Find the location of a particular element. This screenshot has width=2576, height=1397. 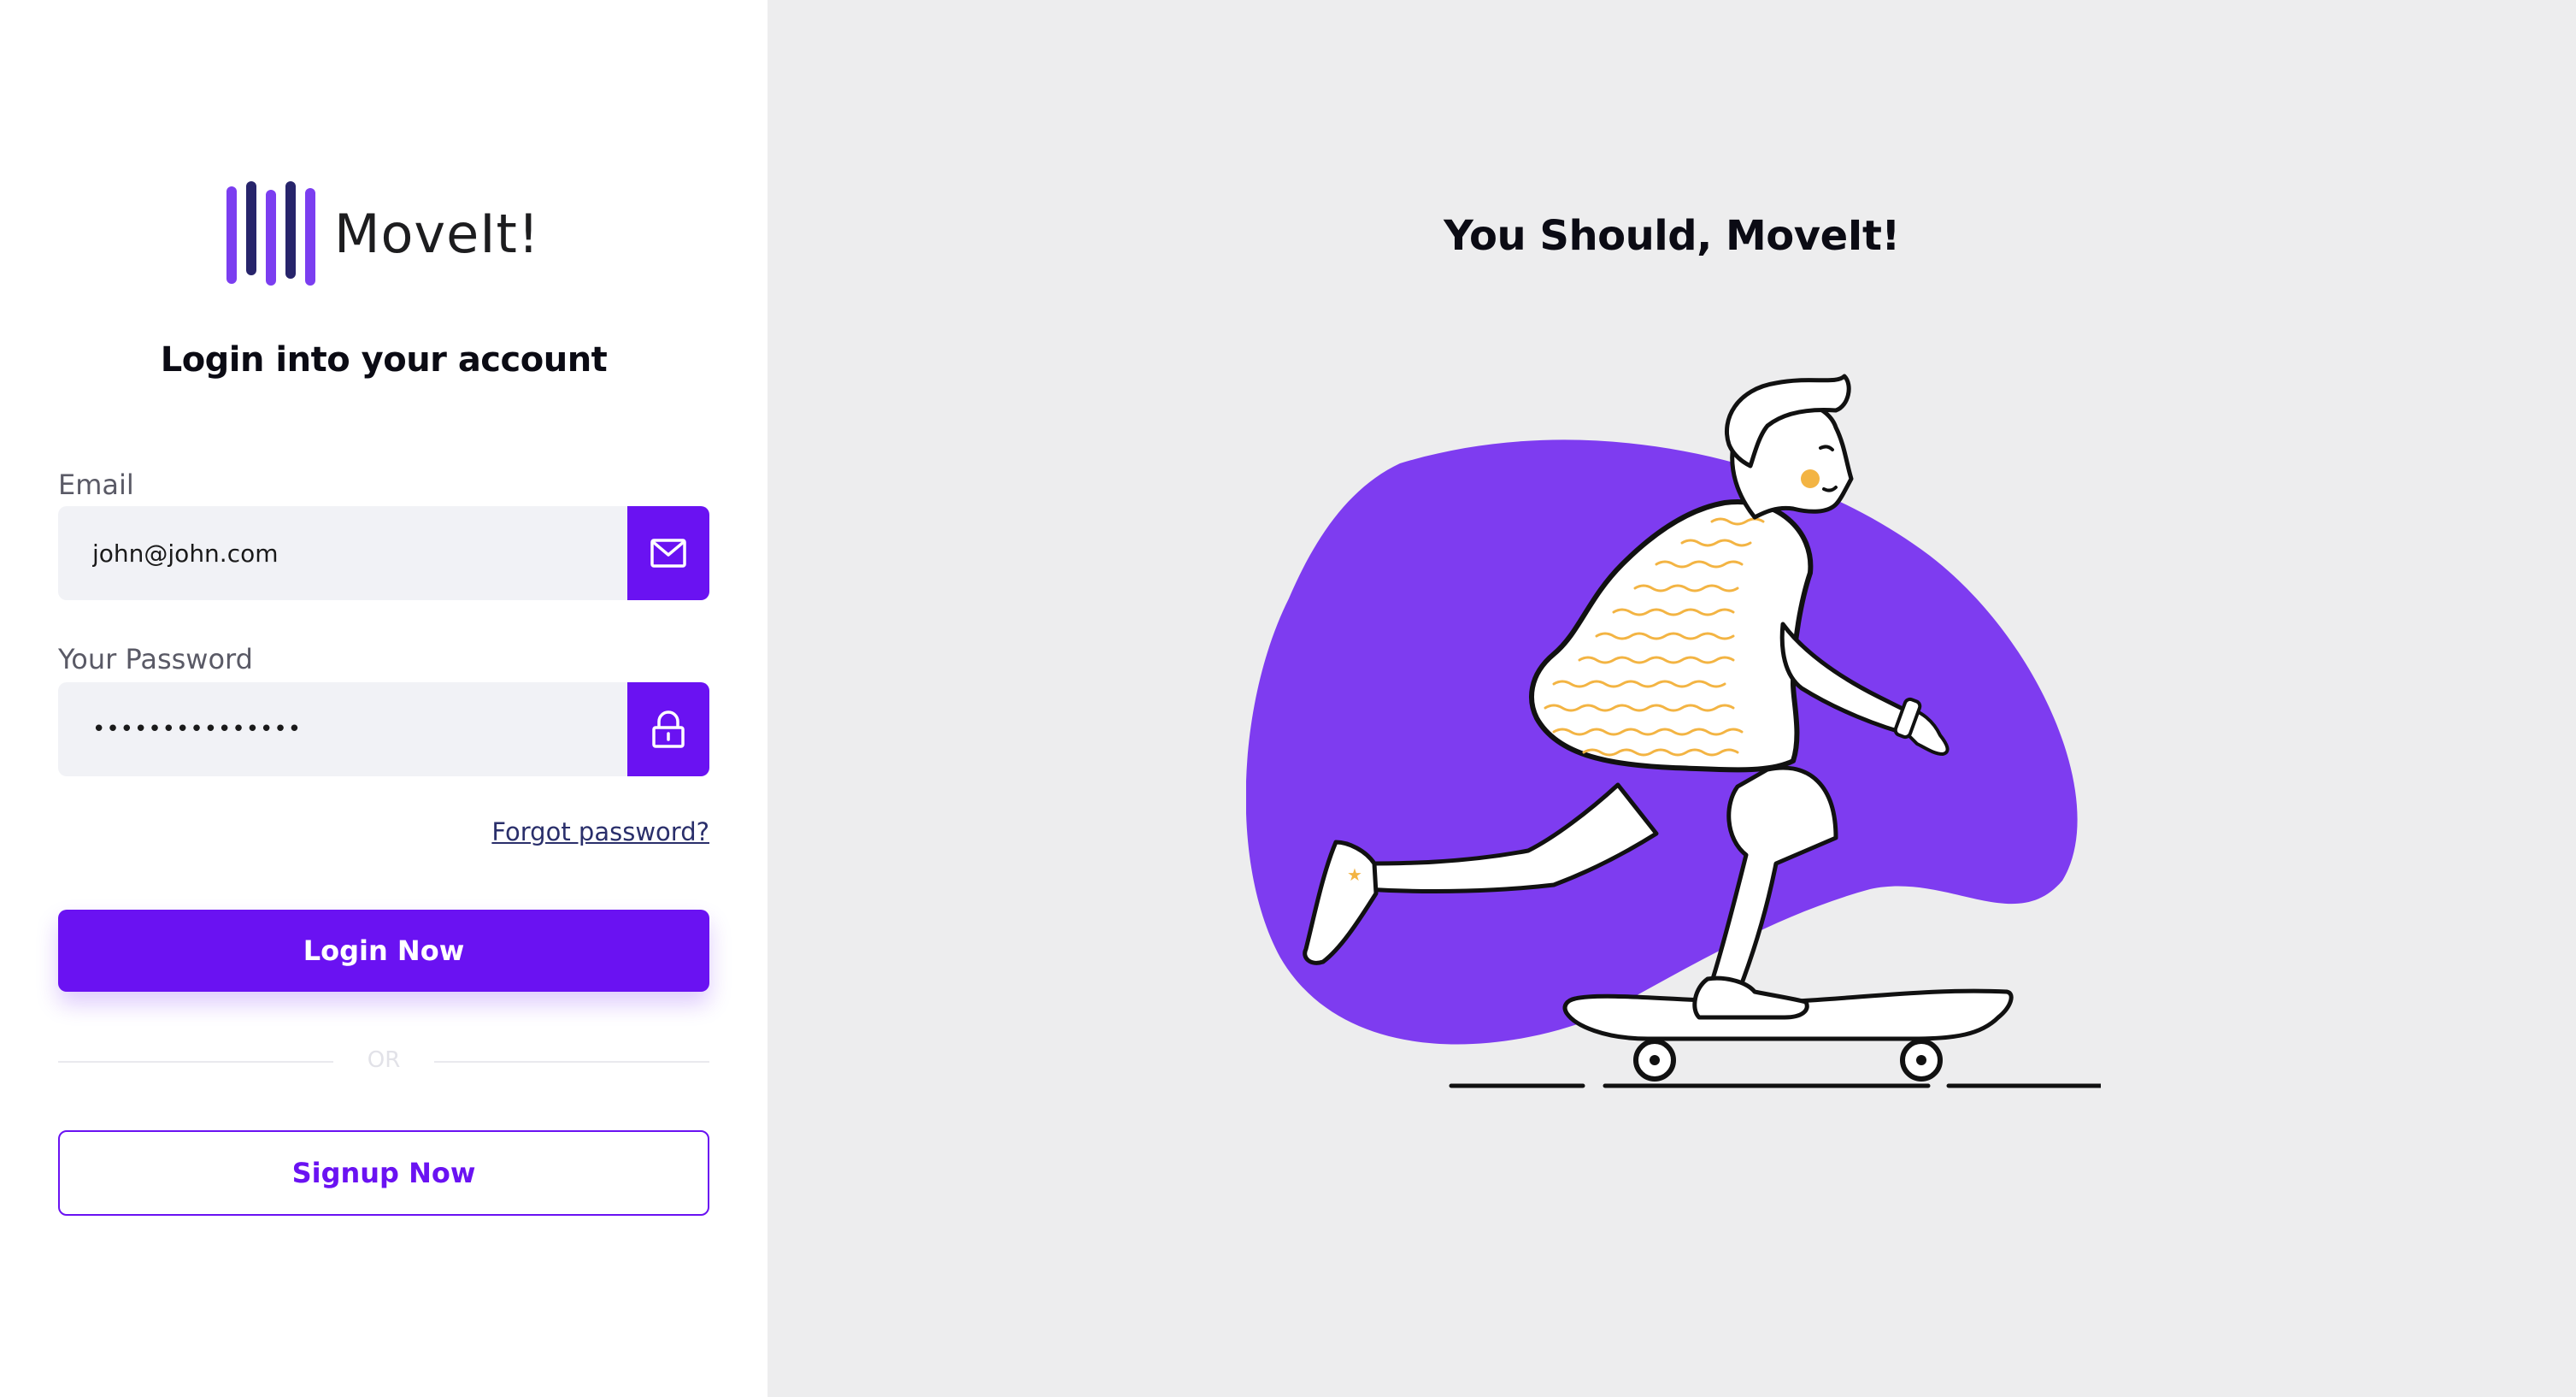

hero-title: You Should, MoveIt! is located at coordinates (1672, 236).